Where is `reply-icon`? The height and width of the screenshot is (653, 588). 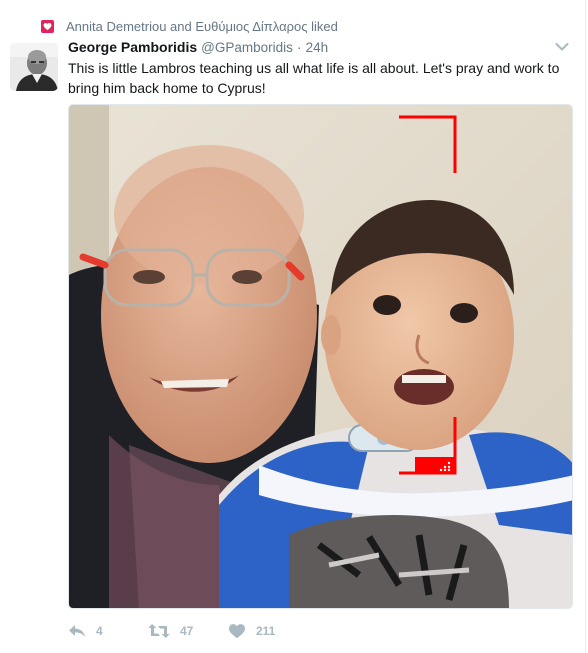
reply-icon is located at coordinates (77, 631).